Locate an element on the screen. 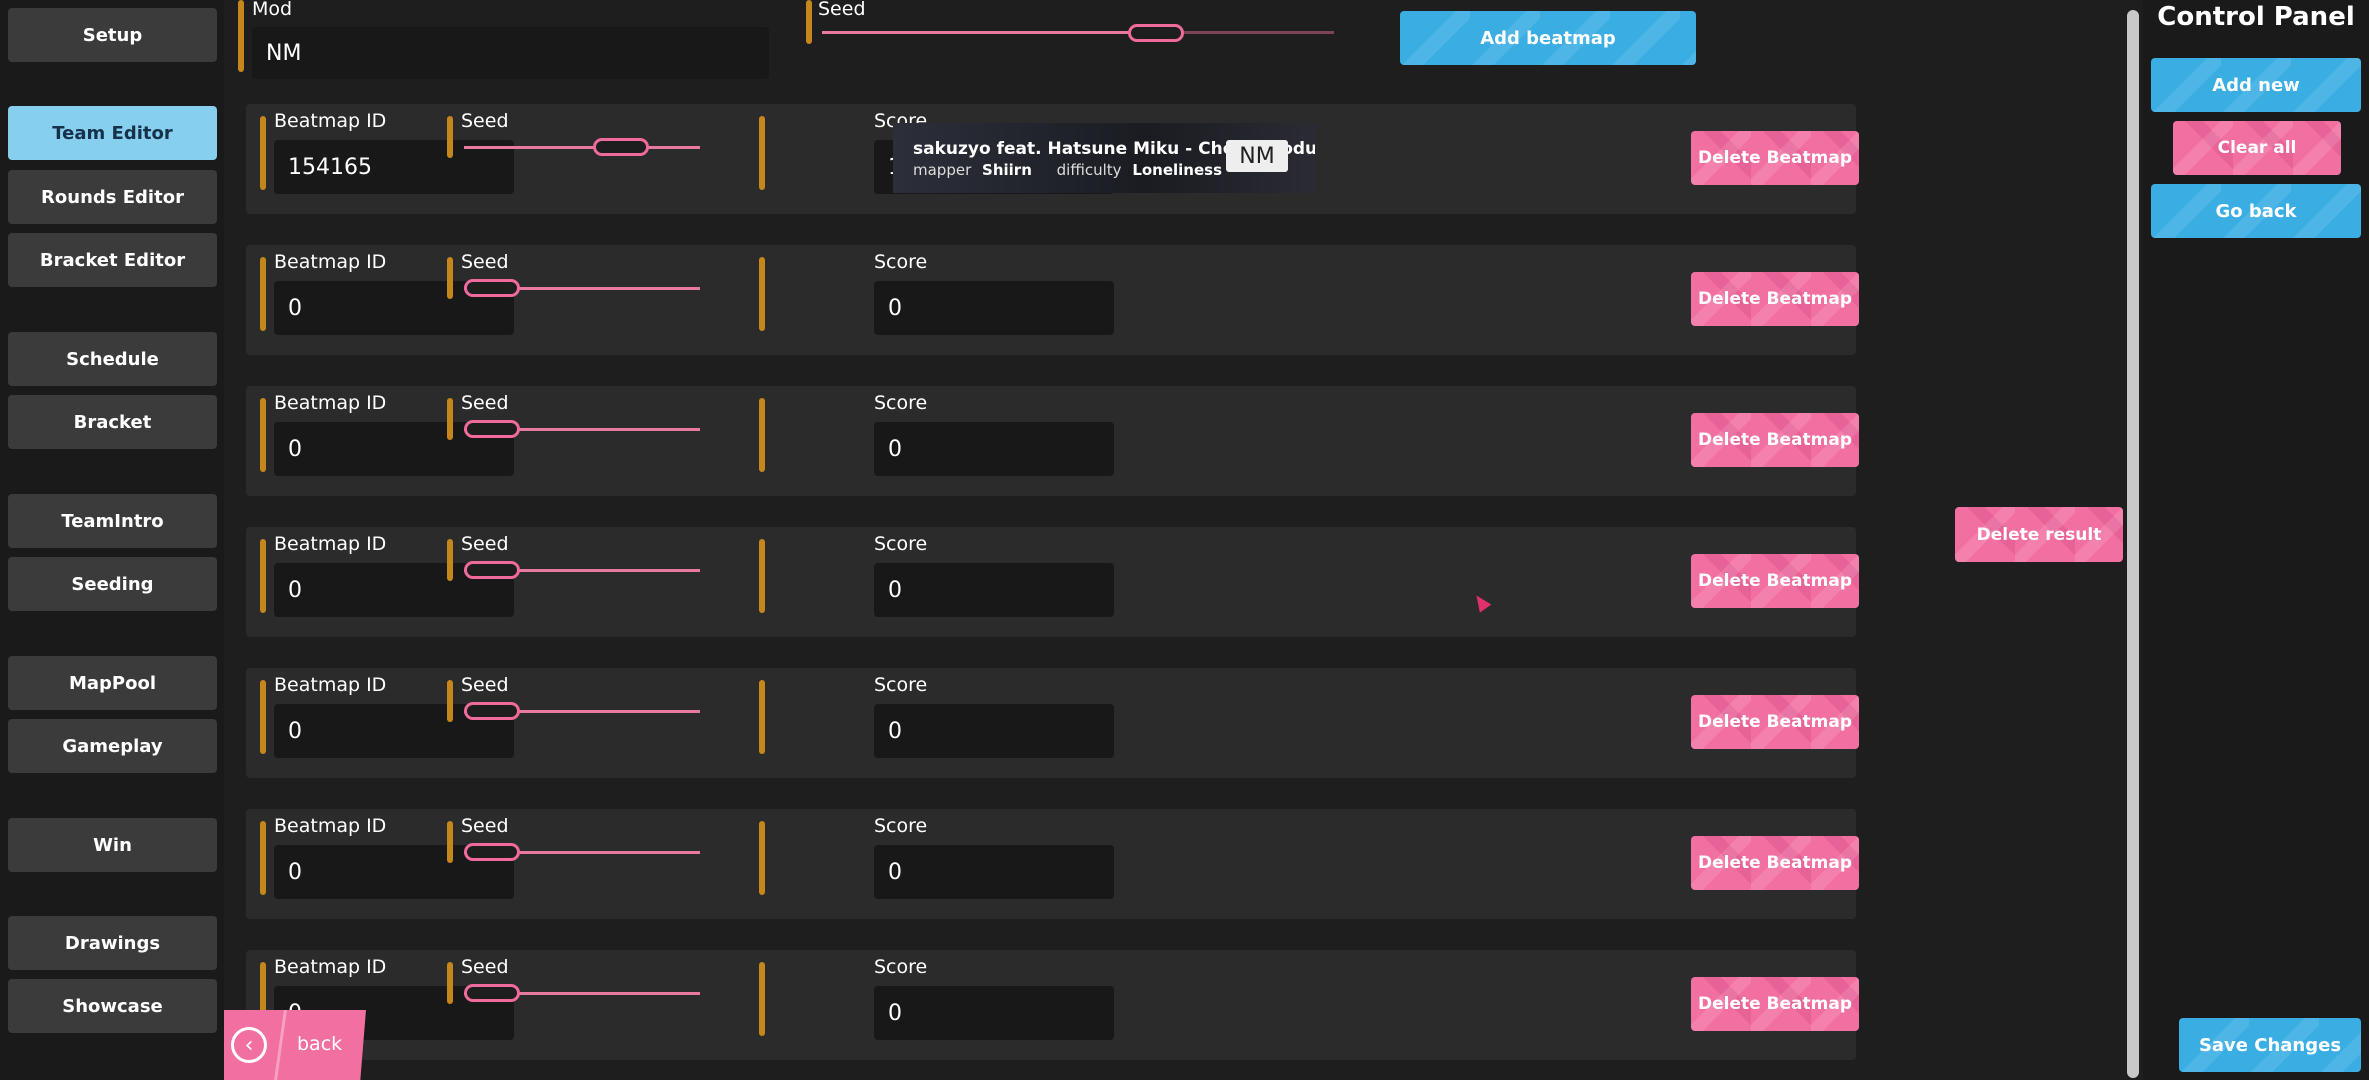  sidebar-item-label: Win is located at coordinates (112, 845).